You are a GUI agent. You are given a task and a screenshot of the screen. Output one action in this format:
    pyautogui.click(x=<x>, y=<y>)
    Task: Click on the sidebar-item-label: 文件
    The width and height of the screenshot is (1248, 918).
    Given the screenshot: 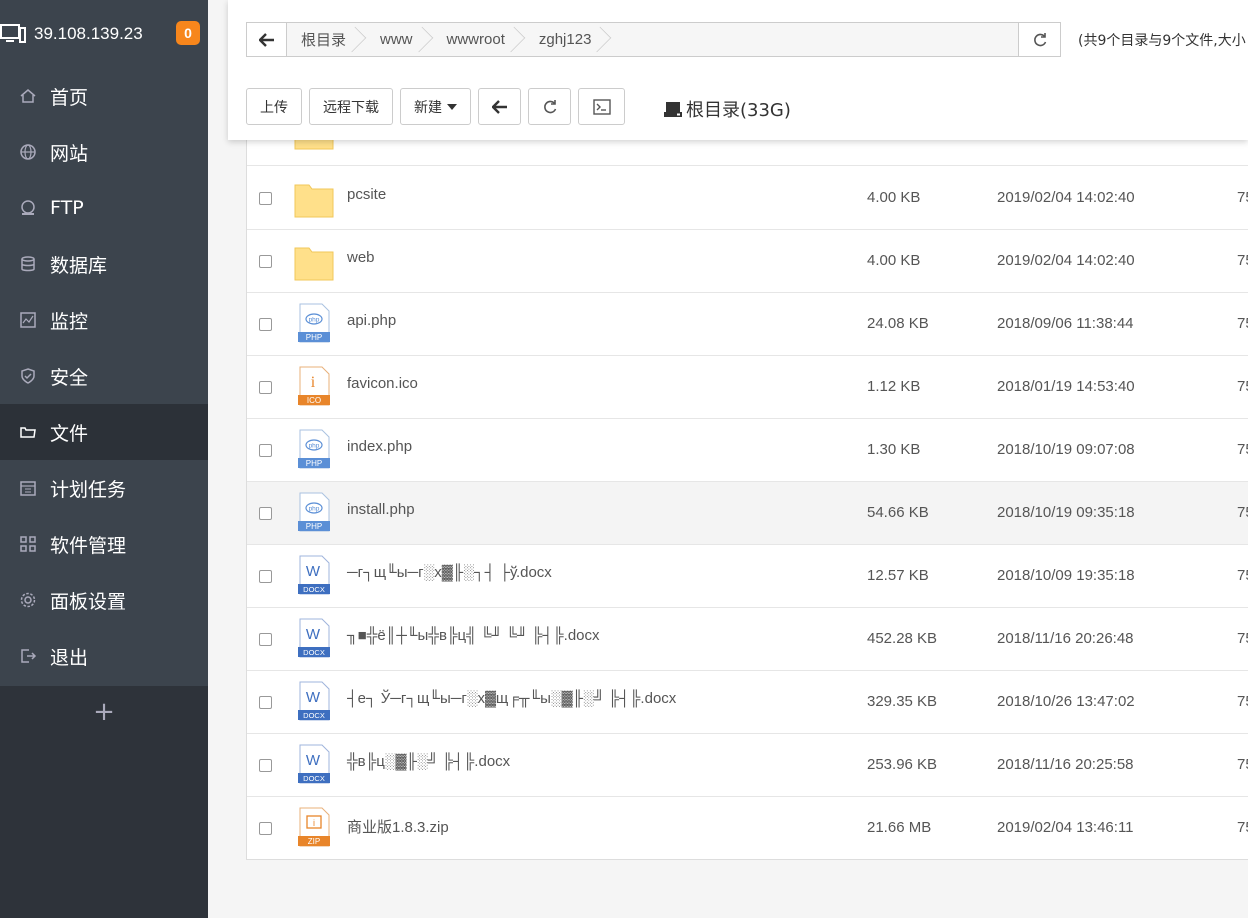 What is the action you would take?
    pyautogui.click(x=69, y=433)
    